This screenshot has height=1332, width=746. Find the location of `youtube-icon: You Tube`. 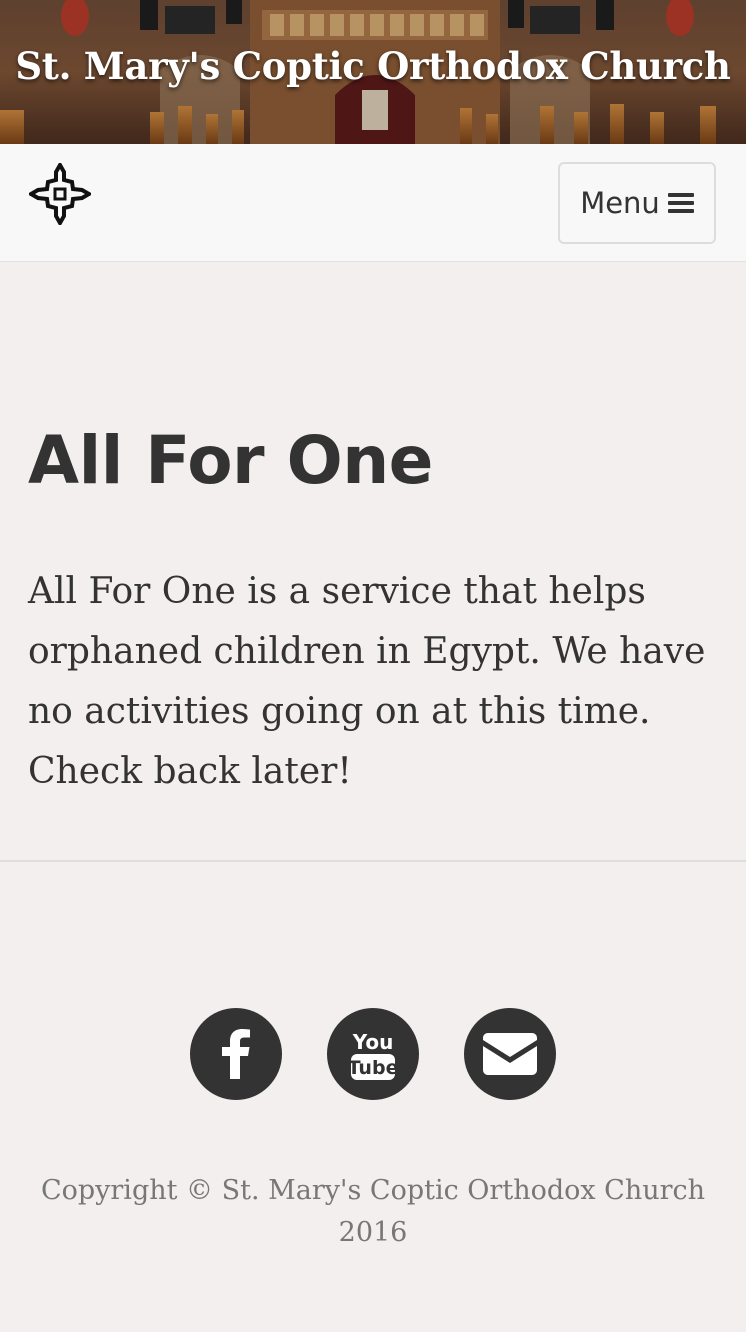

youtube-icon: You Tube is located at coordinates (373, 1055).